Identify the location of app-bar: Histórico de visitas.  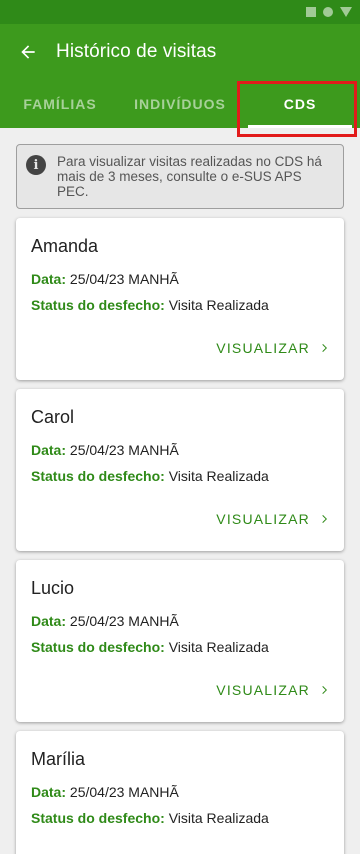
(180, 52).